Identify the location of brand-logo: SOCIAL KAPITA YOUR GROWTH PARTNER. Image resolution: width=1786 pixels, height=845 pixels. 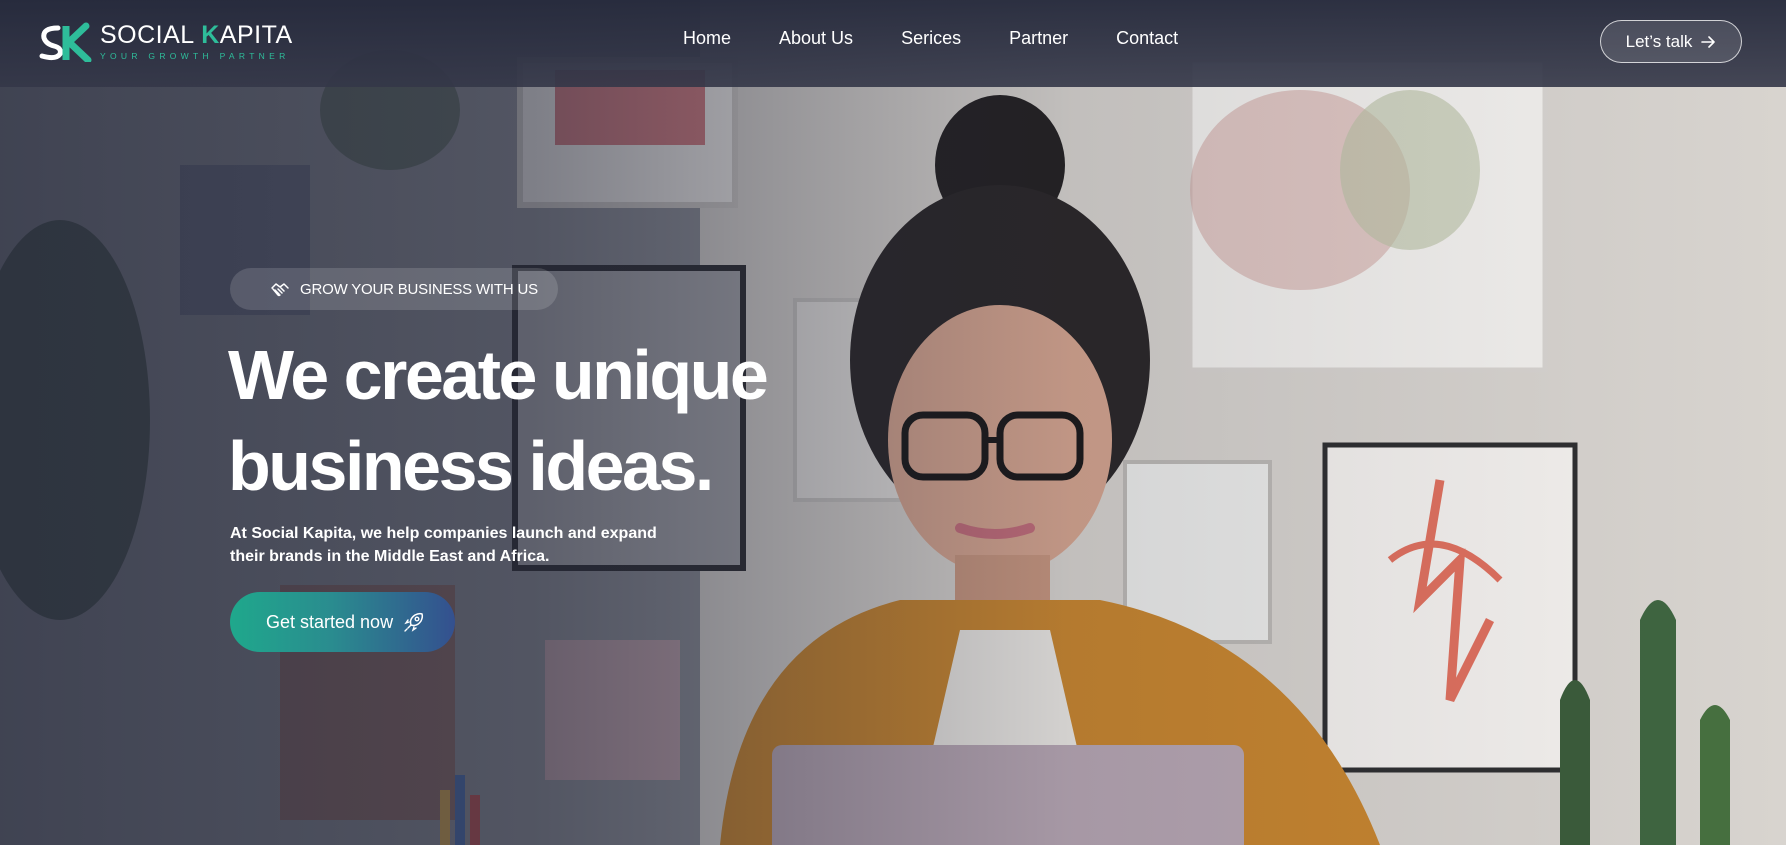
(164, 42).